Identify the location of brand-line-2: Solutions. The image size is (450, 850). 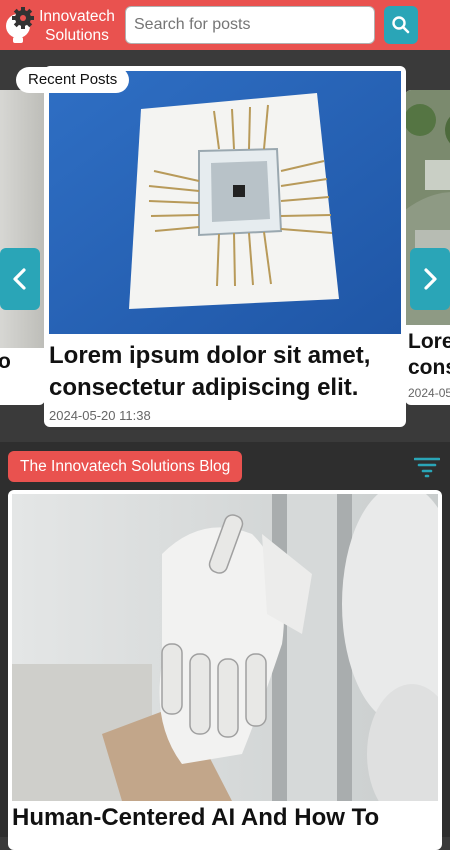
(77, 35).